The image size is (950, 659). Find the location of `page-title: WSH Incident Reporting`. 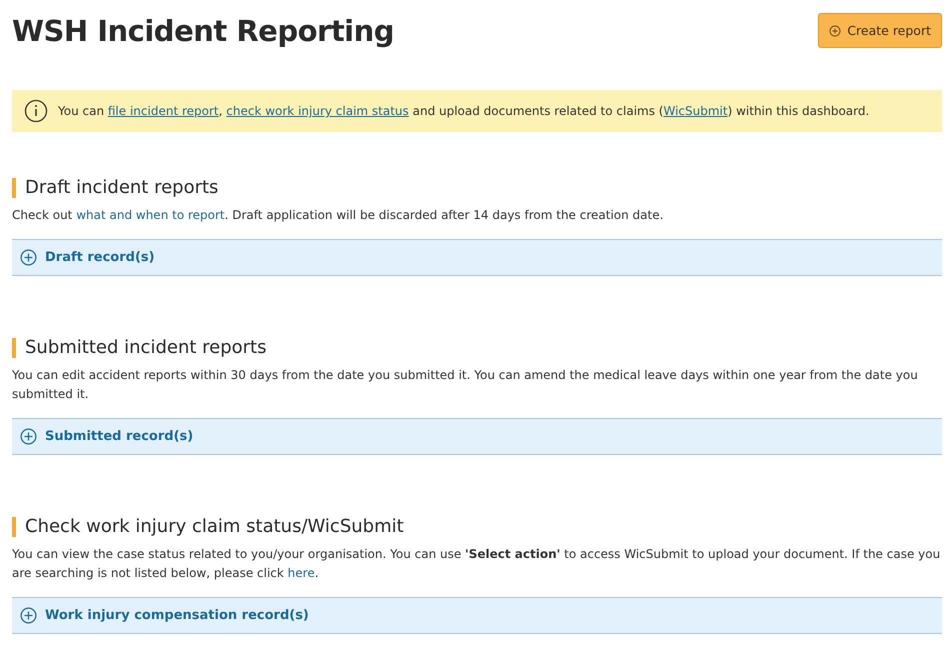

page-title: WSH Incident Reporting is located at coordinates (203, 31).